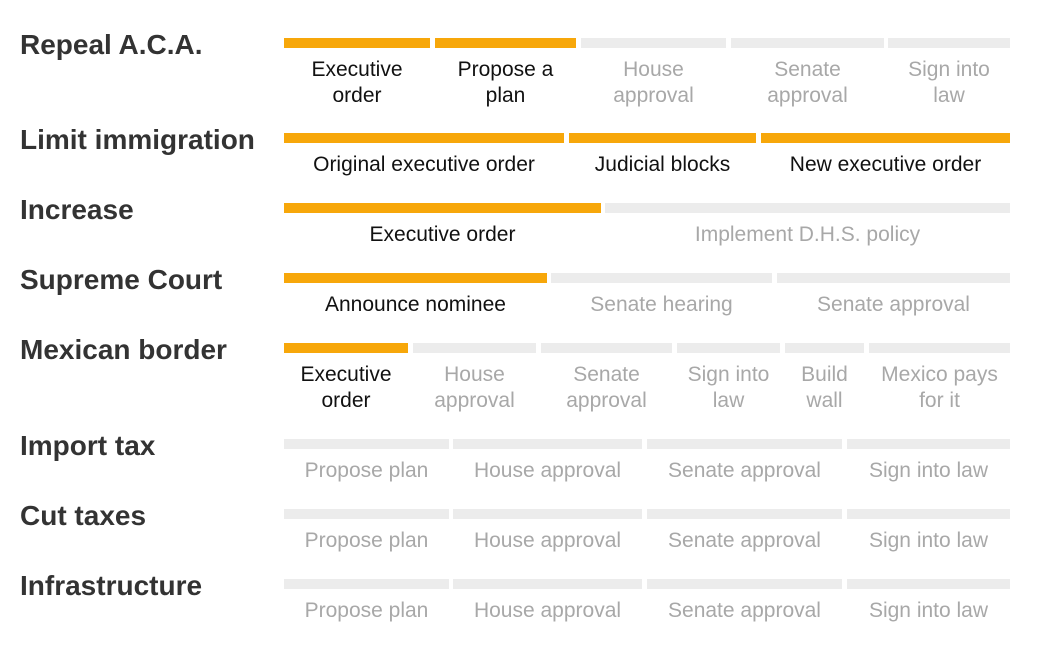 The width and height of the screenshot is (1050, 666). I want to click on step-bar-supreme-court-senate-hearing, so click(661, 278).